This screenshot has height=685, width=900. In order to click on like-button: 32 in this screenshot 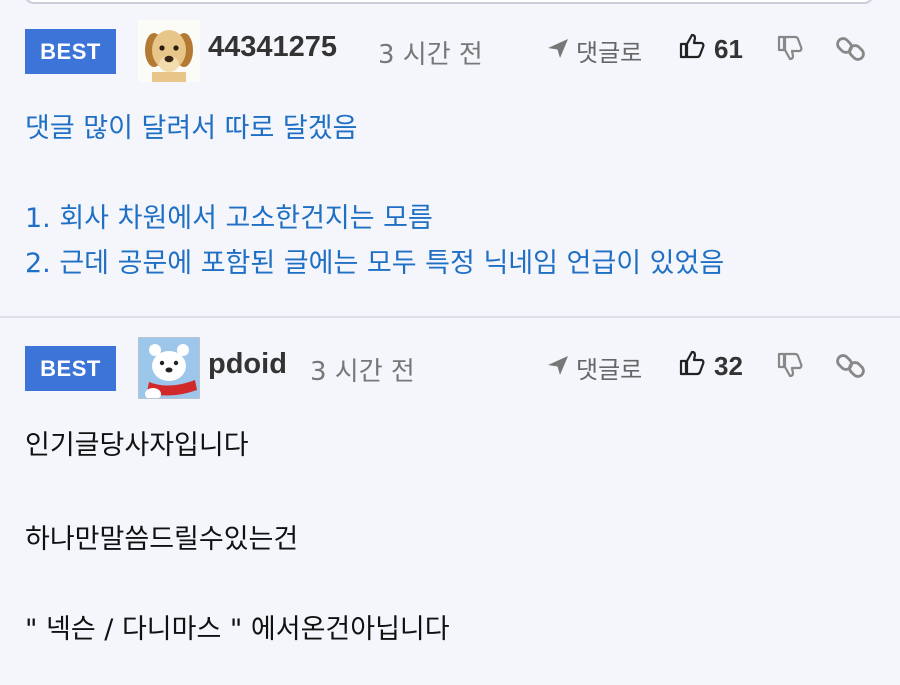, I will do `click(710, 366)`.